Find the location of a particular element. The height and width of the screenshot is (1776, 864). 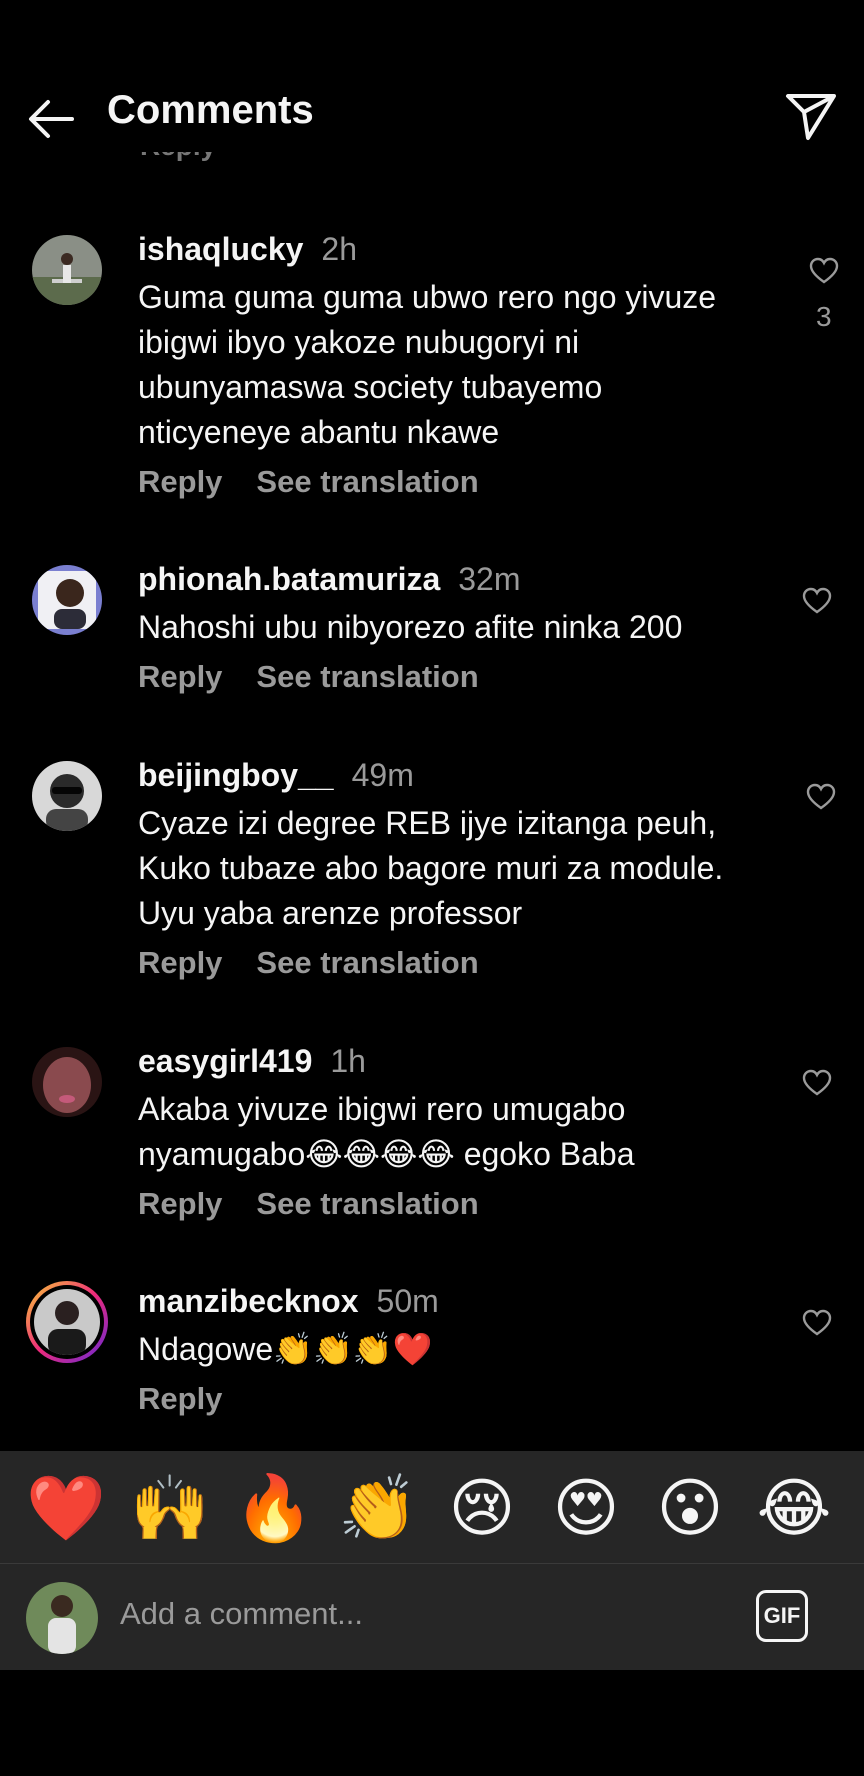

timestamp: 32m is located at coordinates (489, 579).